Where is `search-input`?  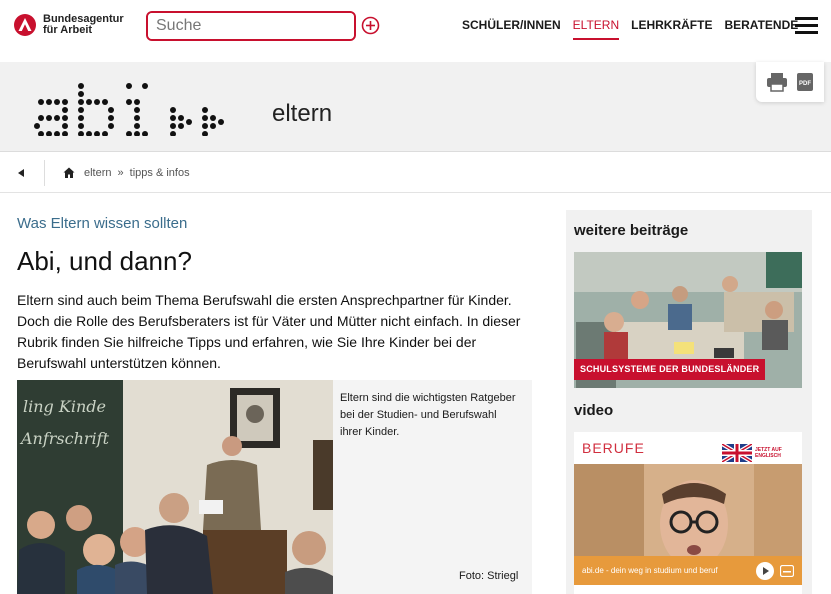 search-input is located at coordinates (251, 26).